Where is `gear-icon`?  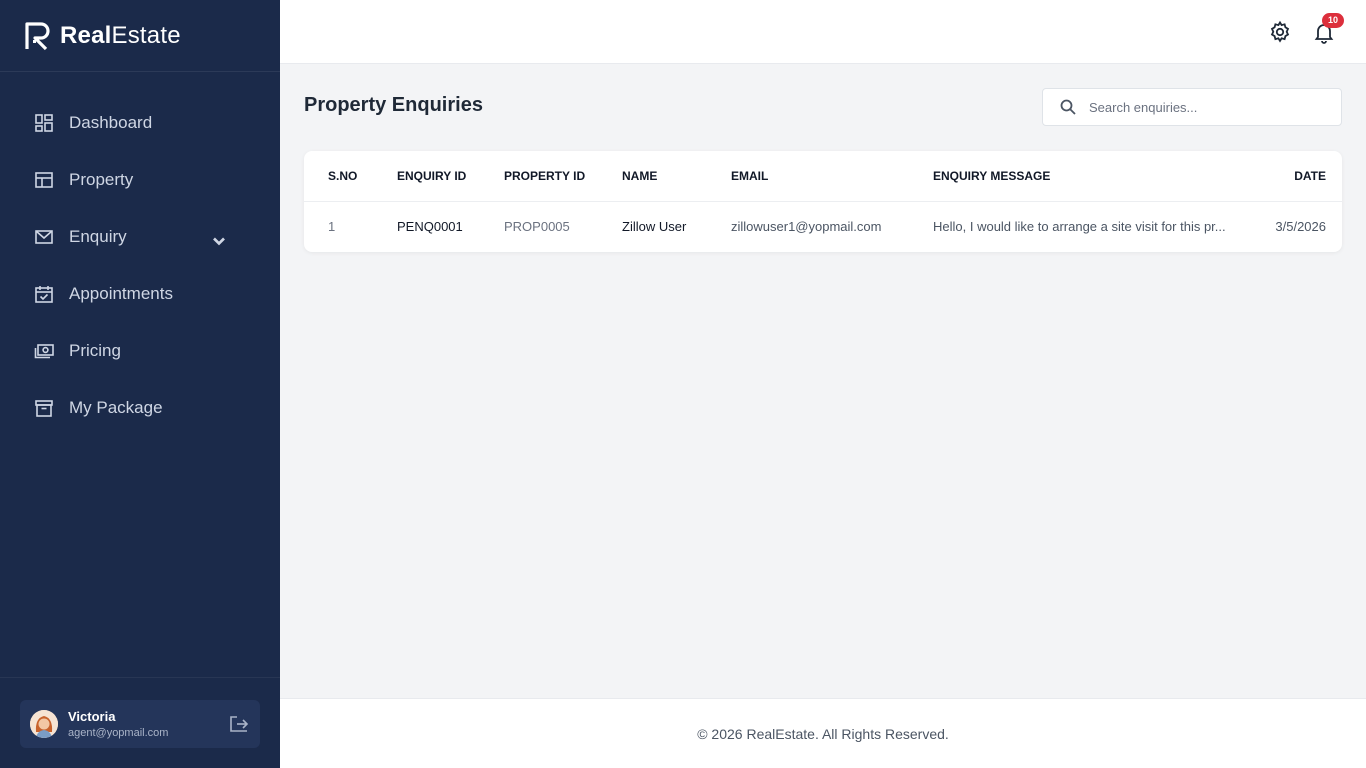 gear-icon is located at coordinates (1280, 32).